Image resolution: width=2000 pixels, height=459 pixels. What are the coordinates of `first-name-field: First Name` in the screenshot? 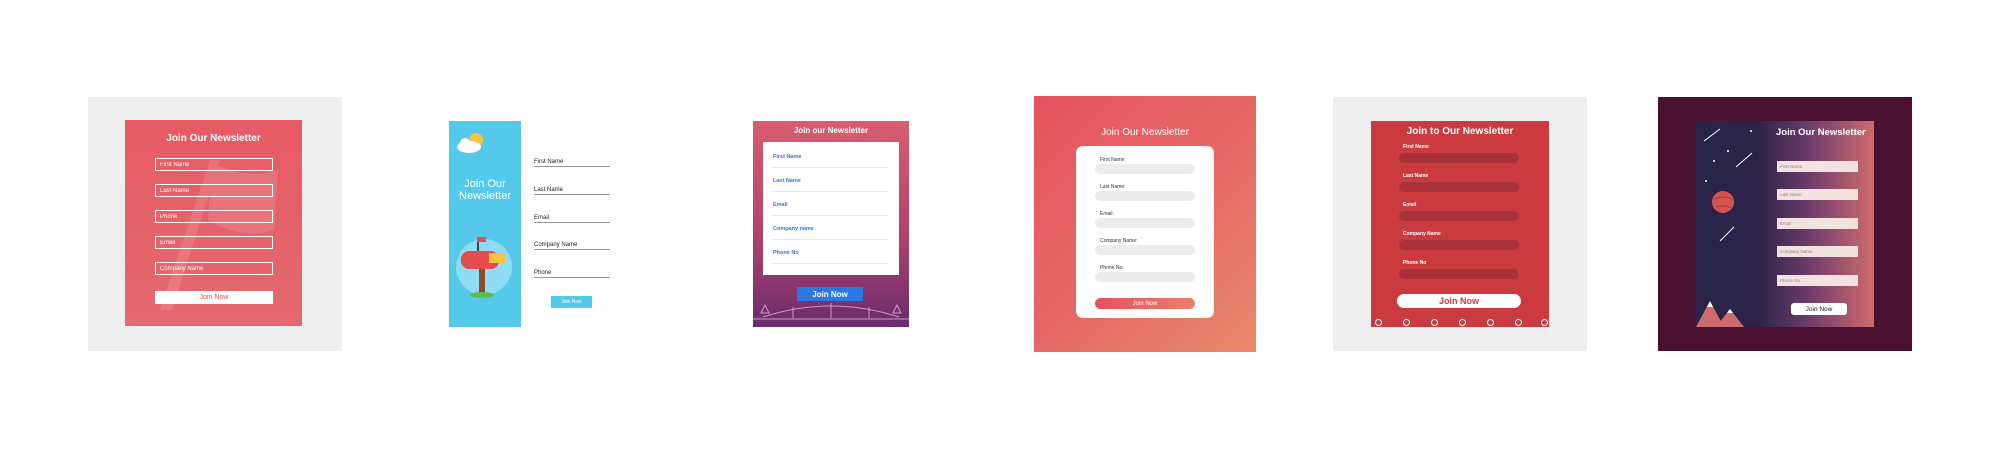 It's located at (787, 157).